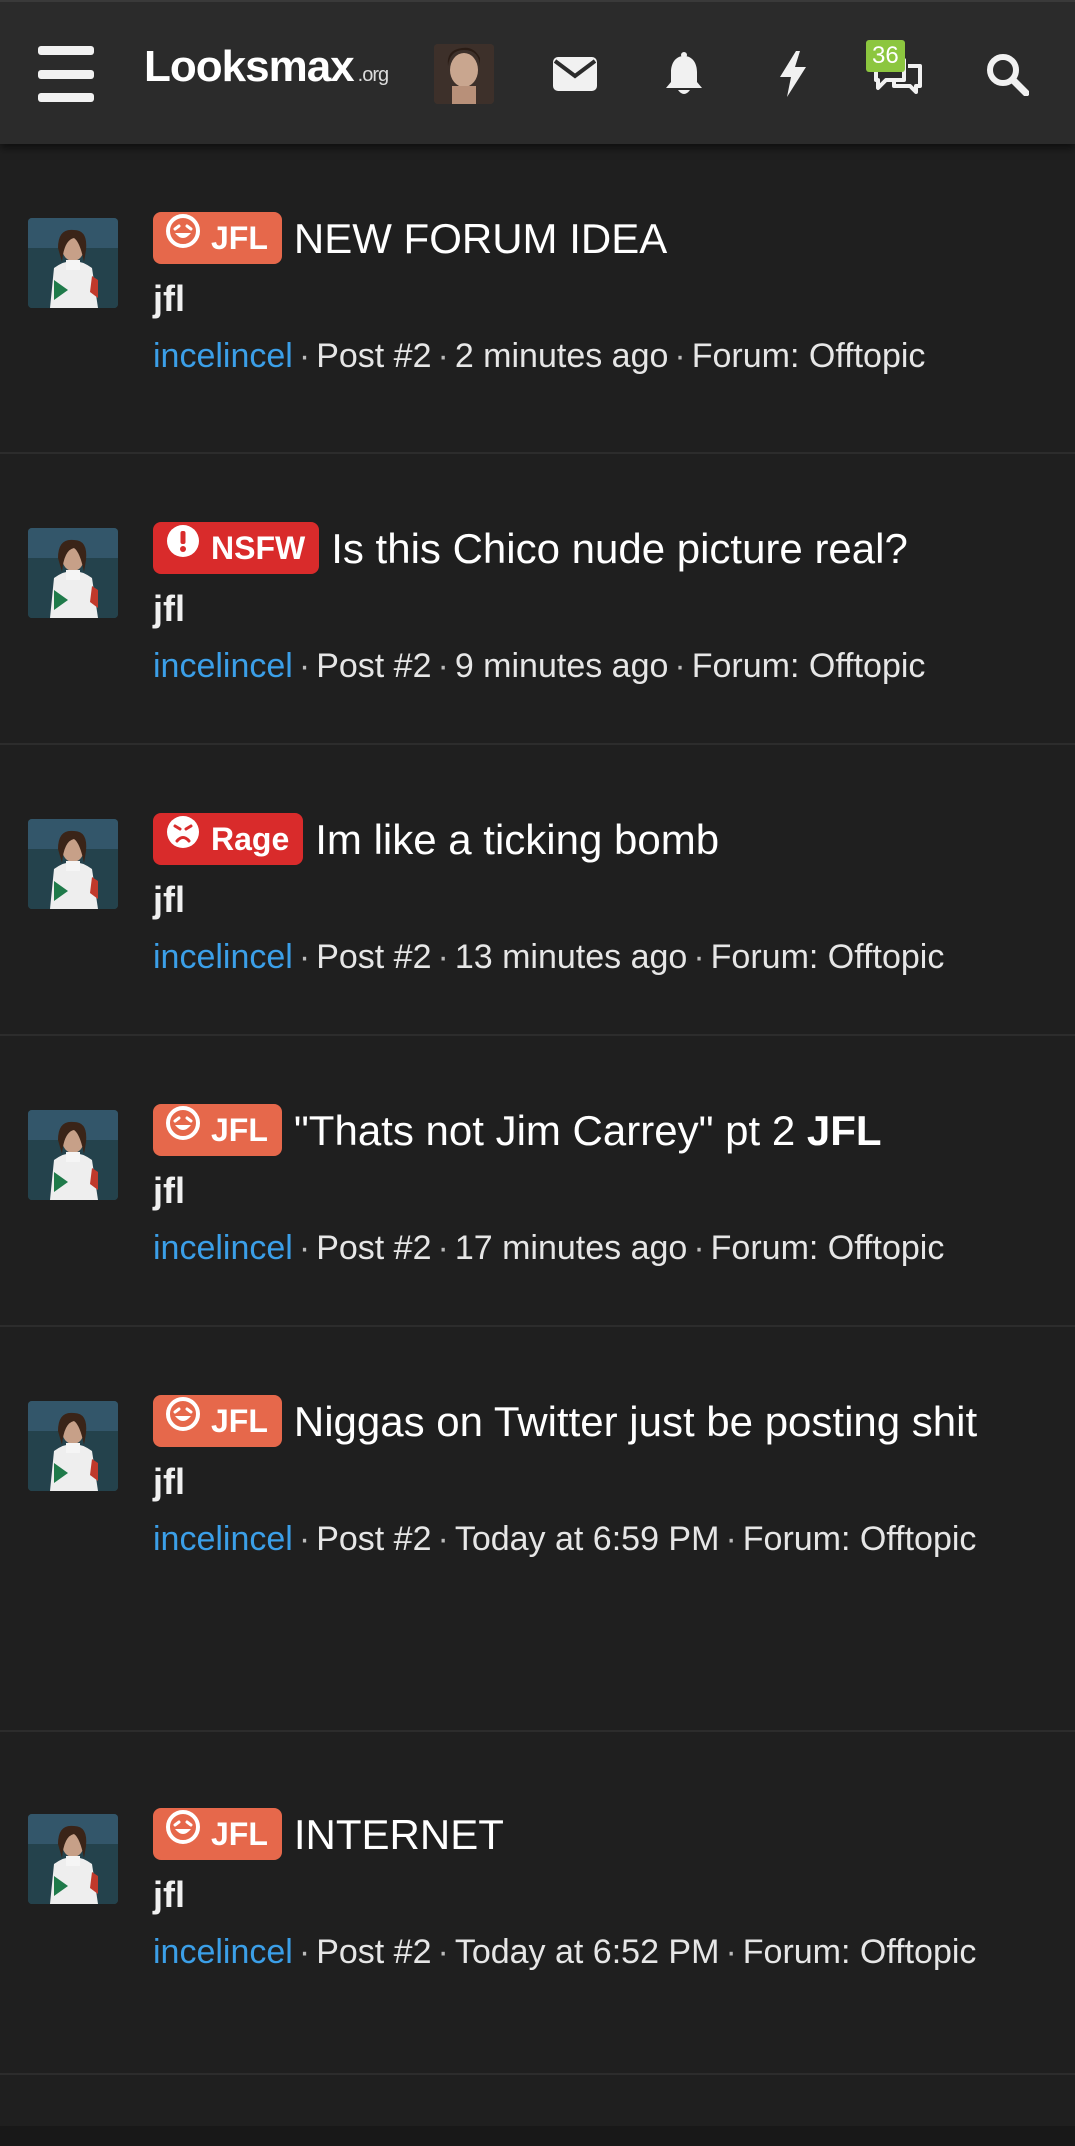 The height and width of the screenshot is (2146, 1075). Describe the element at coordinates (575, 74) in the screenshot. I see `envelope-icon` at that location.